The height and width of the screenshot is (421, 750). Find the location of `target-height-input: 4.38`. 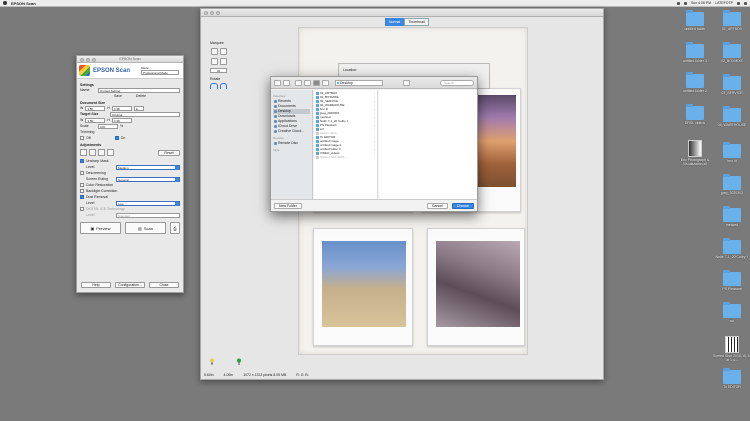

target-height-input: 4.38 is located at coordinates (121, 120).